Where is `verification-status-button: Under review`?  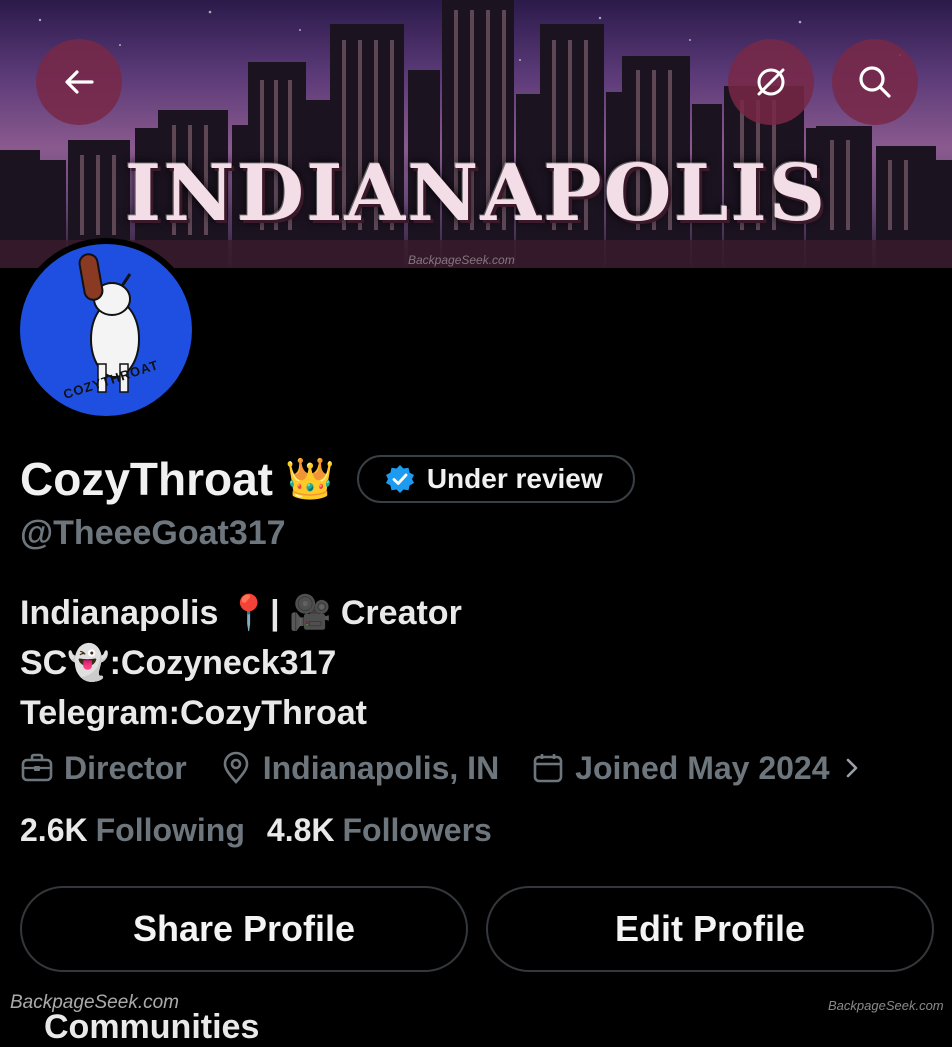 verification-status-button: Under review is located at coordinates (495, 479).